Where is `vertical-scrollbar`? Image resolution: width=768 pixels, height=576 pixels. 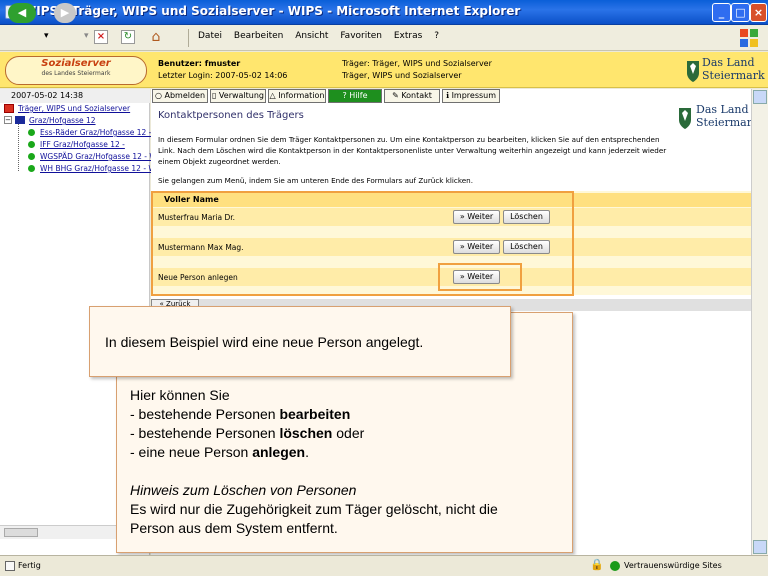
vertical-scrollbar is located at coordinates (759, 322).